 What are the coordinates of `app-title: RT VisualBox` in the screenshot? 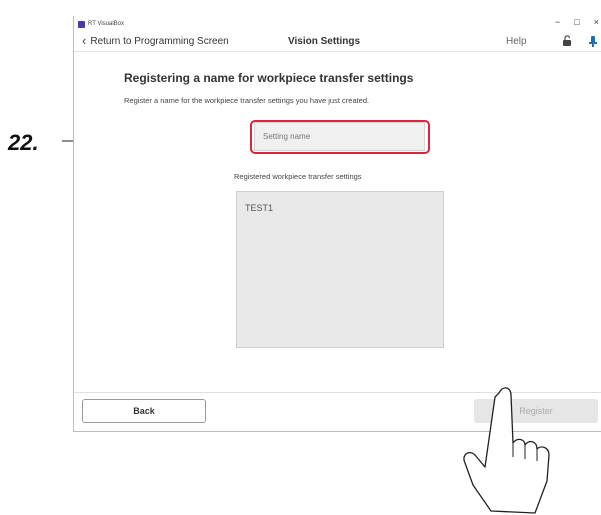 It's located at (106, 24).